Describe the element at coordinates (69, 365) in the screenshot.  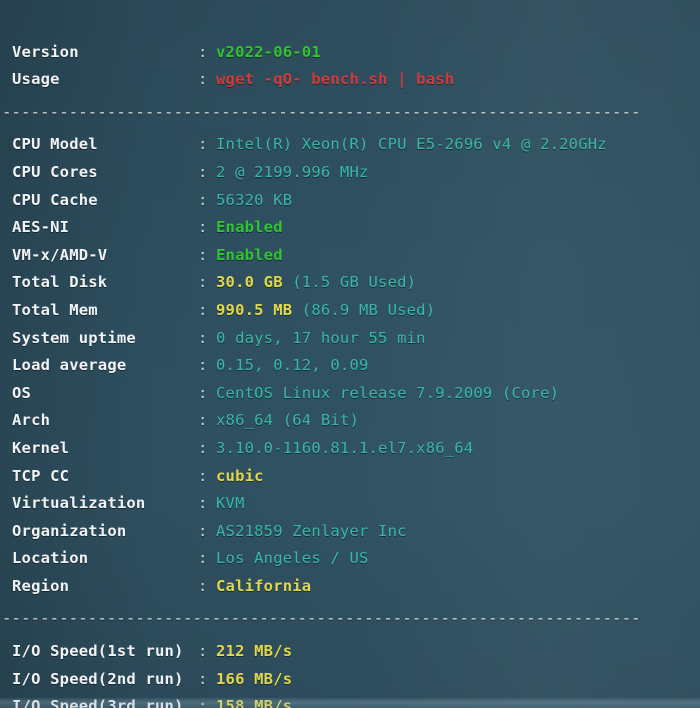
I see `system-info-label: Load average` at that location.